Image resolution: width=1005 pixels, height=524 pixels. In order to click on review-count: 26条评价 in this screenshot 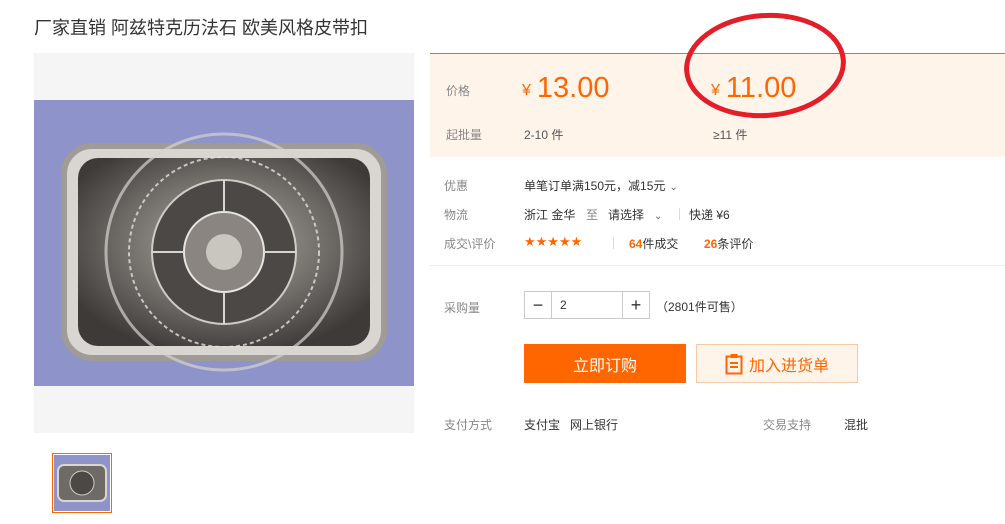, I will do `click(728, 243)`.